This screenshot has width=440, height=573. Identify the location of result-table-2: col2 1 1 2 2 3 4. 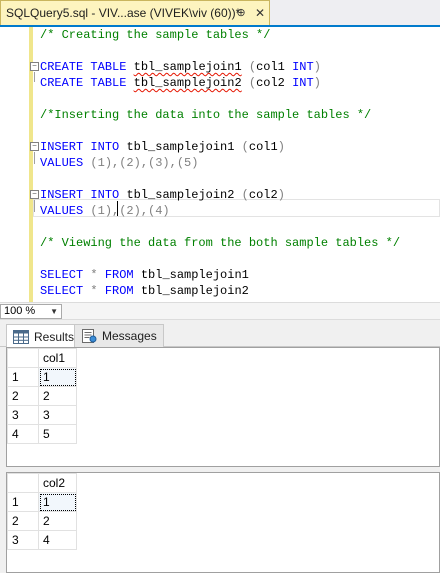
(42, 511).